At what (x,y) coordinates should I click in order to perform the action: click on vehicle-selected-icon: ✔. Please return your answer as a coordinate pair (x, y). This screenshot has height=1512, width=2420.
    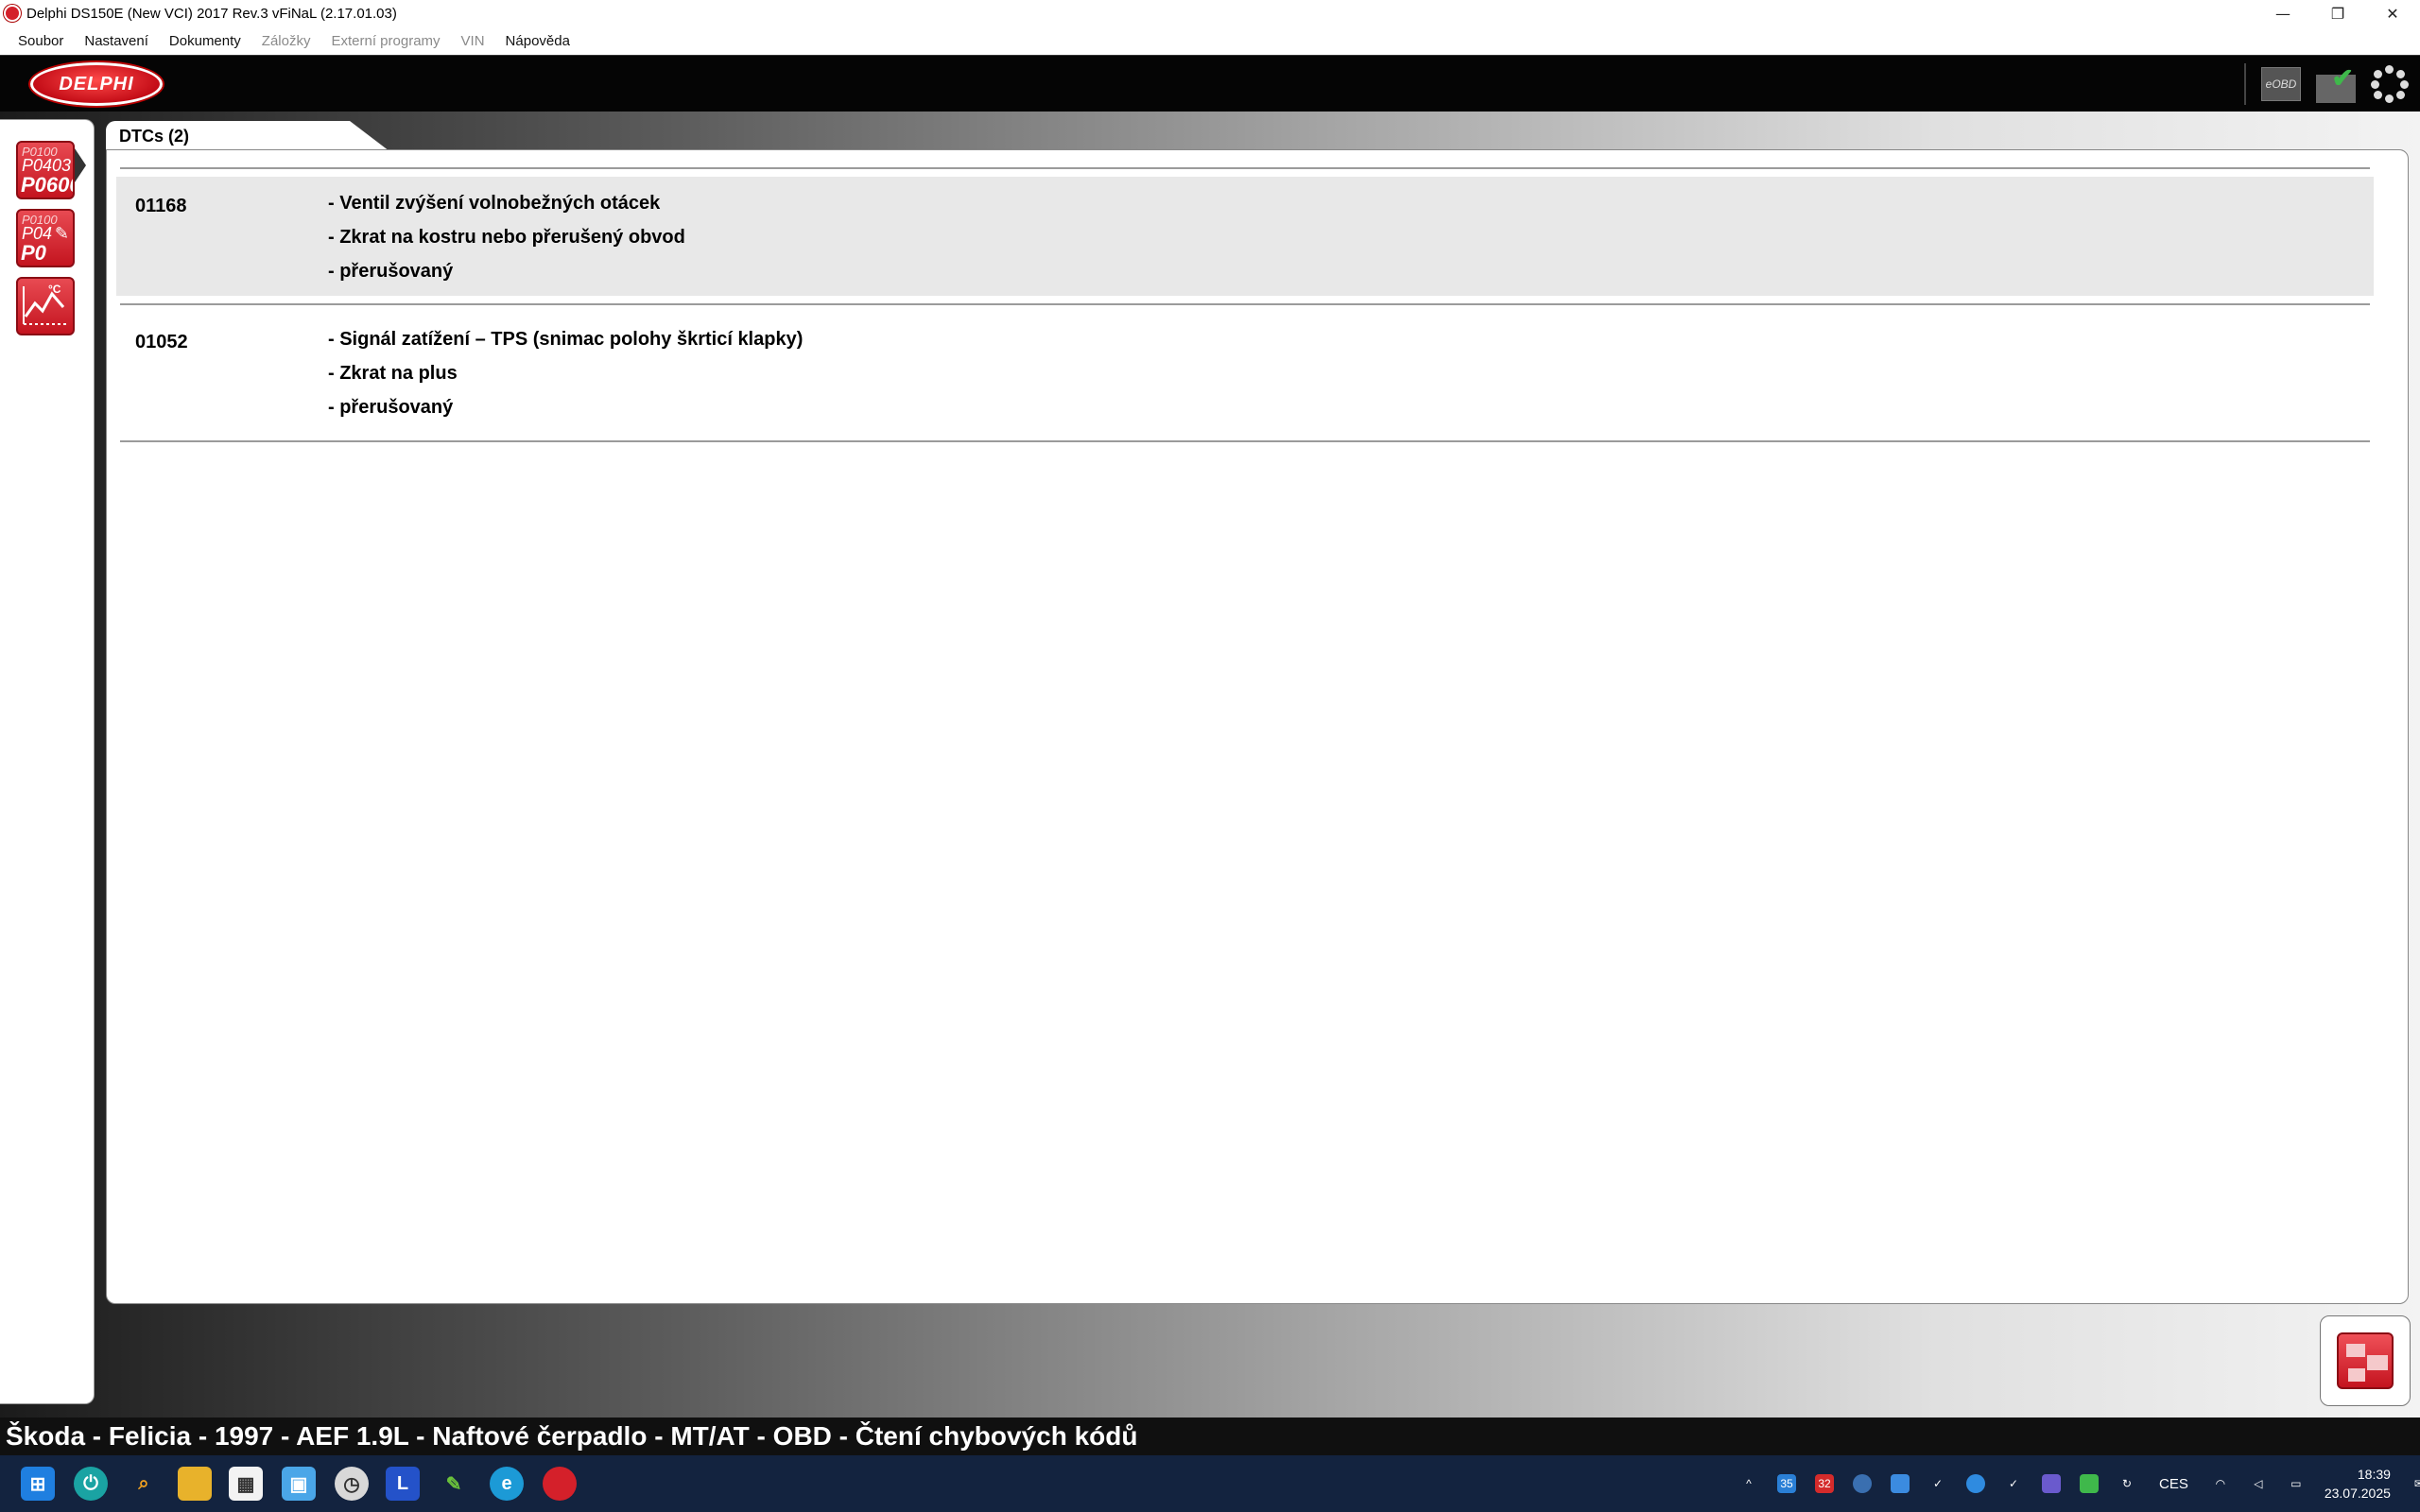
    Looking at the image, I should click on (2336, 84).